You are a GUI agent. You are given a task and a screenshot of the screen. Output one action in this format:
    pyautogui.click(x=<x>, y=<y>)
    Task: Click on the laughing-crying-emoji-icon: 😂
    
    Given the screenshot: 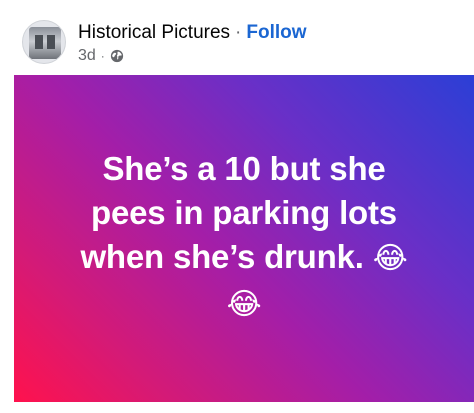 What is the action you would take?
    pyautogui.click(x=390, y=258)
    